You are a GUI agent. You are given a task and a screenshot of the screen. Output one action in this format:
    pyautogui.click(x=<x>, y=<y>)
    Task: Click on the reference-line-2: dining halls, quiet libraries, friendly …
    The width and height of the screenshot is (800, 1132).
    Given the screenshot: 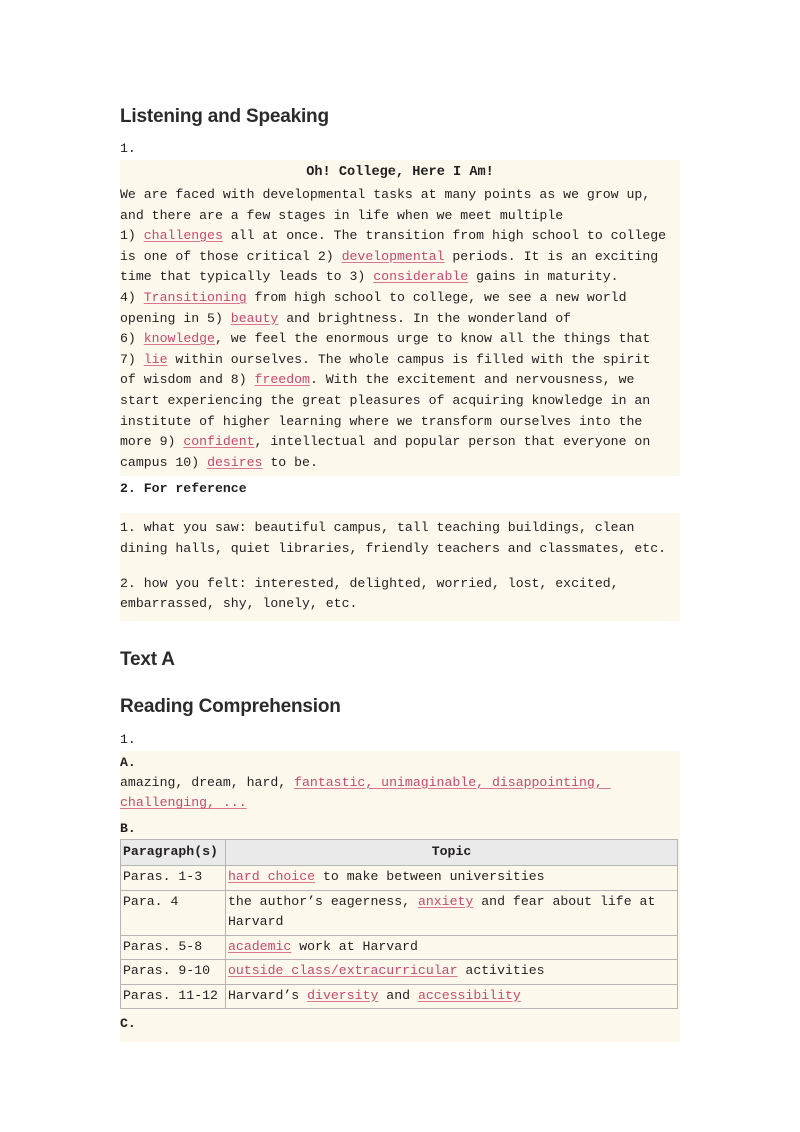 What is the action you would take?
    pyautogui.click(x=393, y=548)
    